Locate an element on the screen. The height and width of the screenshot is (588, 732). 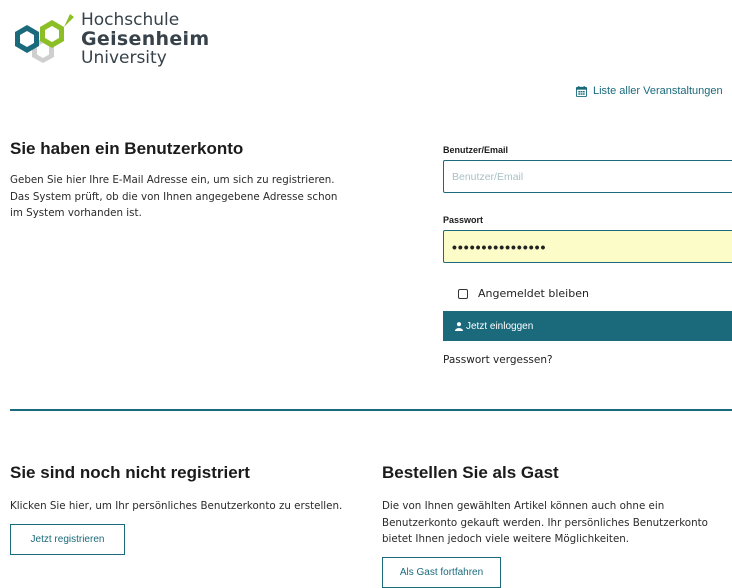
user-icon is located at coordinates (459, 326).